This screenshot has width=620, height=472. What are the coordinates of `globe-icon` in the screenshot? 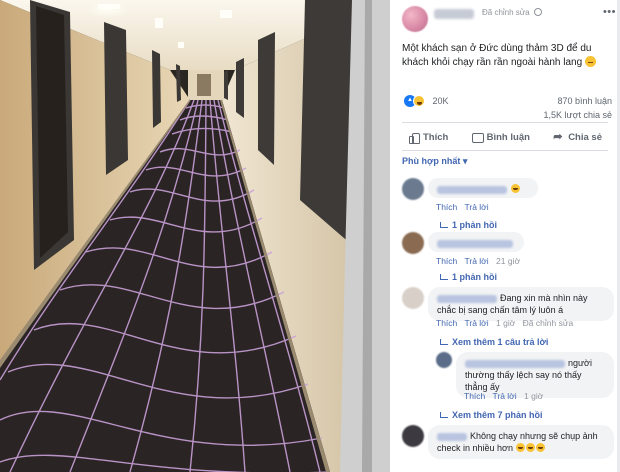 It's located at (537, 12).